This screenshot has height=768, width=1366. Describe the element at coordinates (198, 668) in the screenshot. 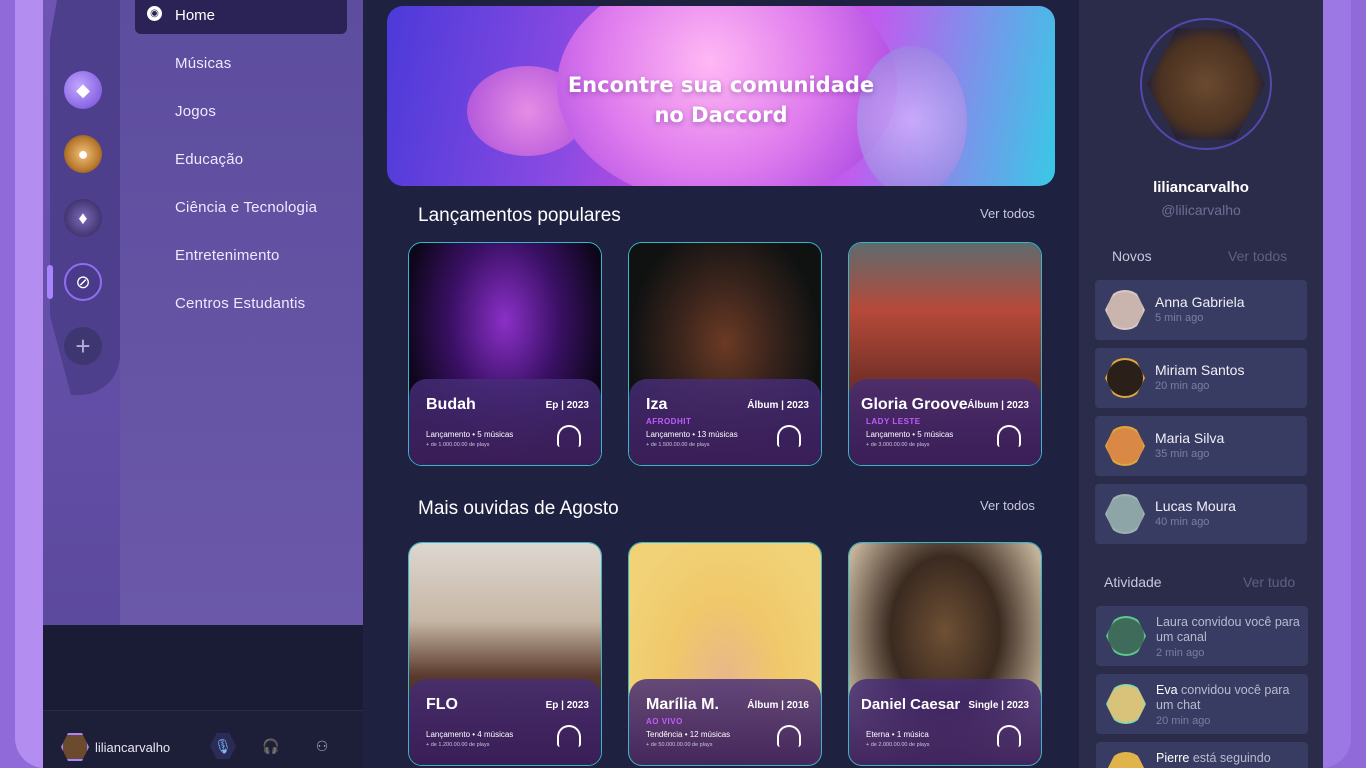

I see `waveform-graphic` at that location.